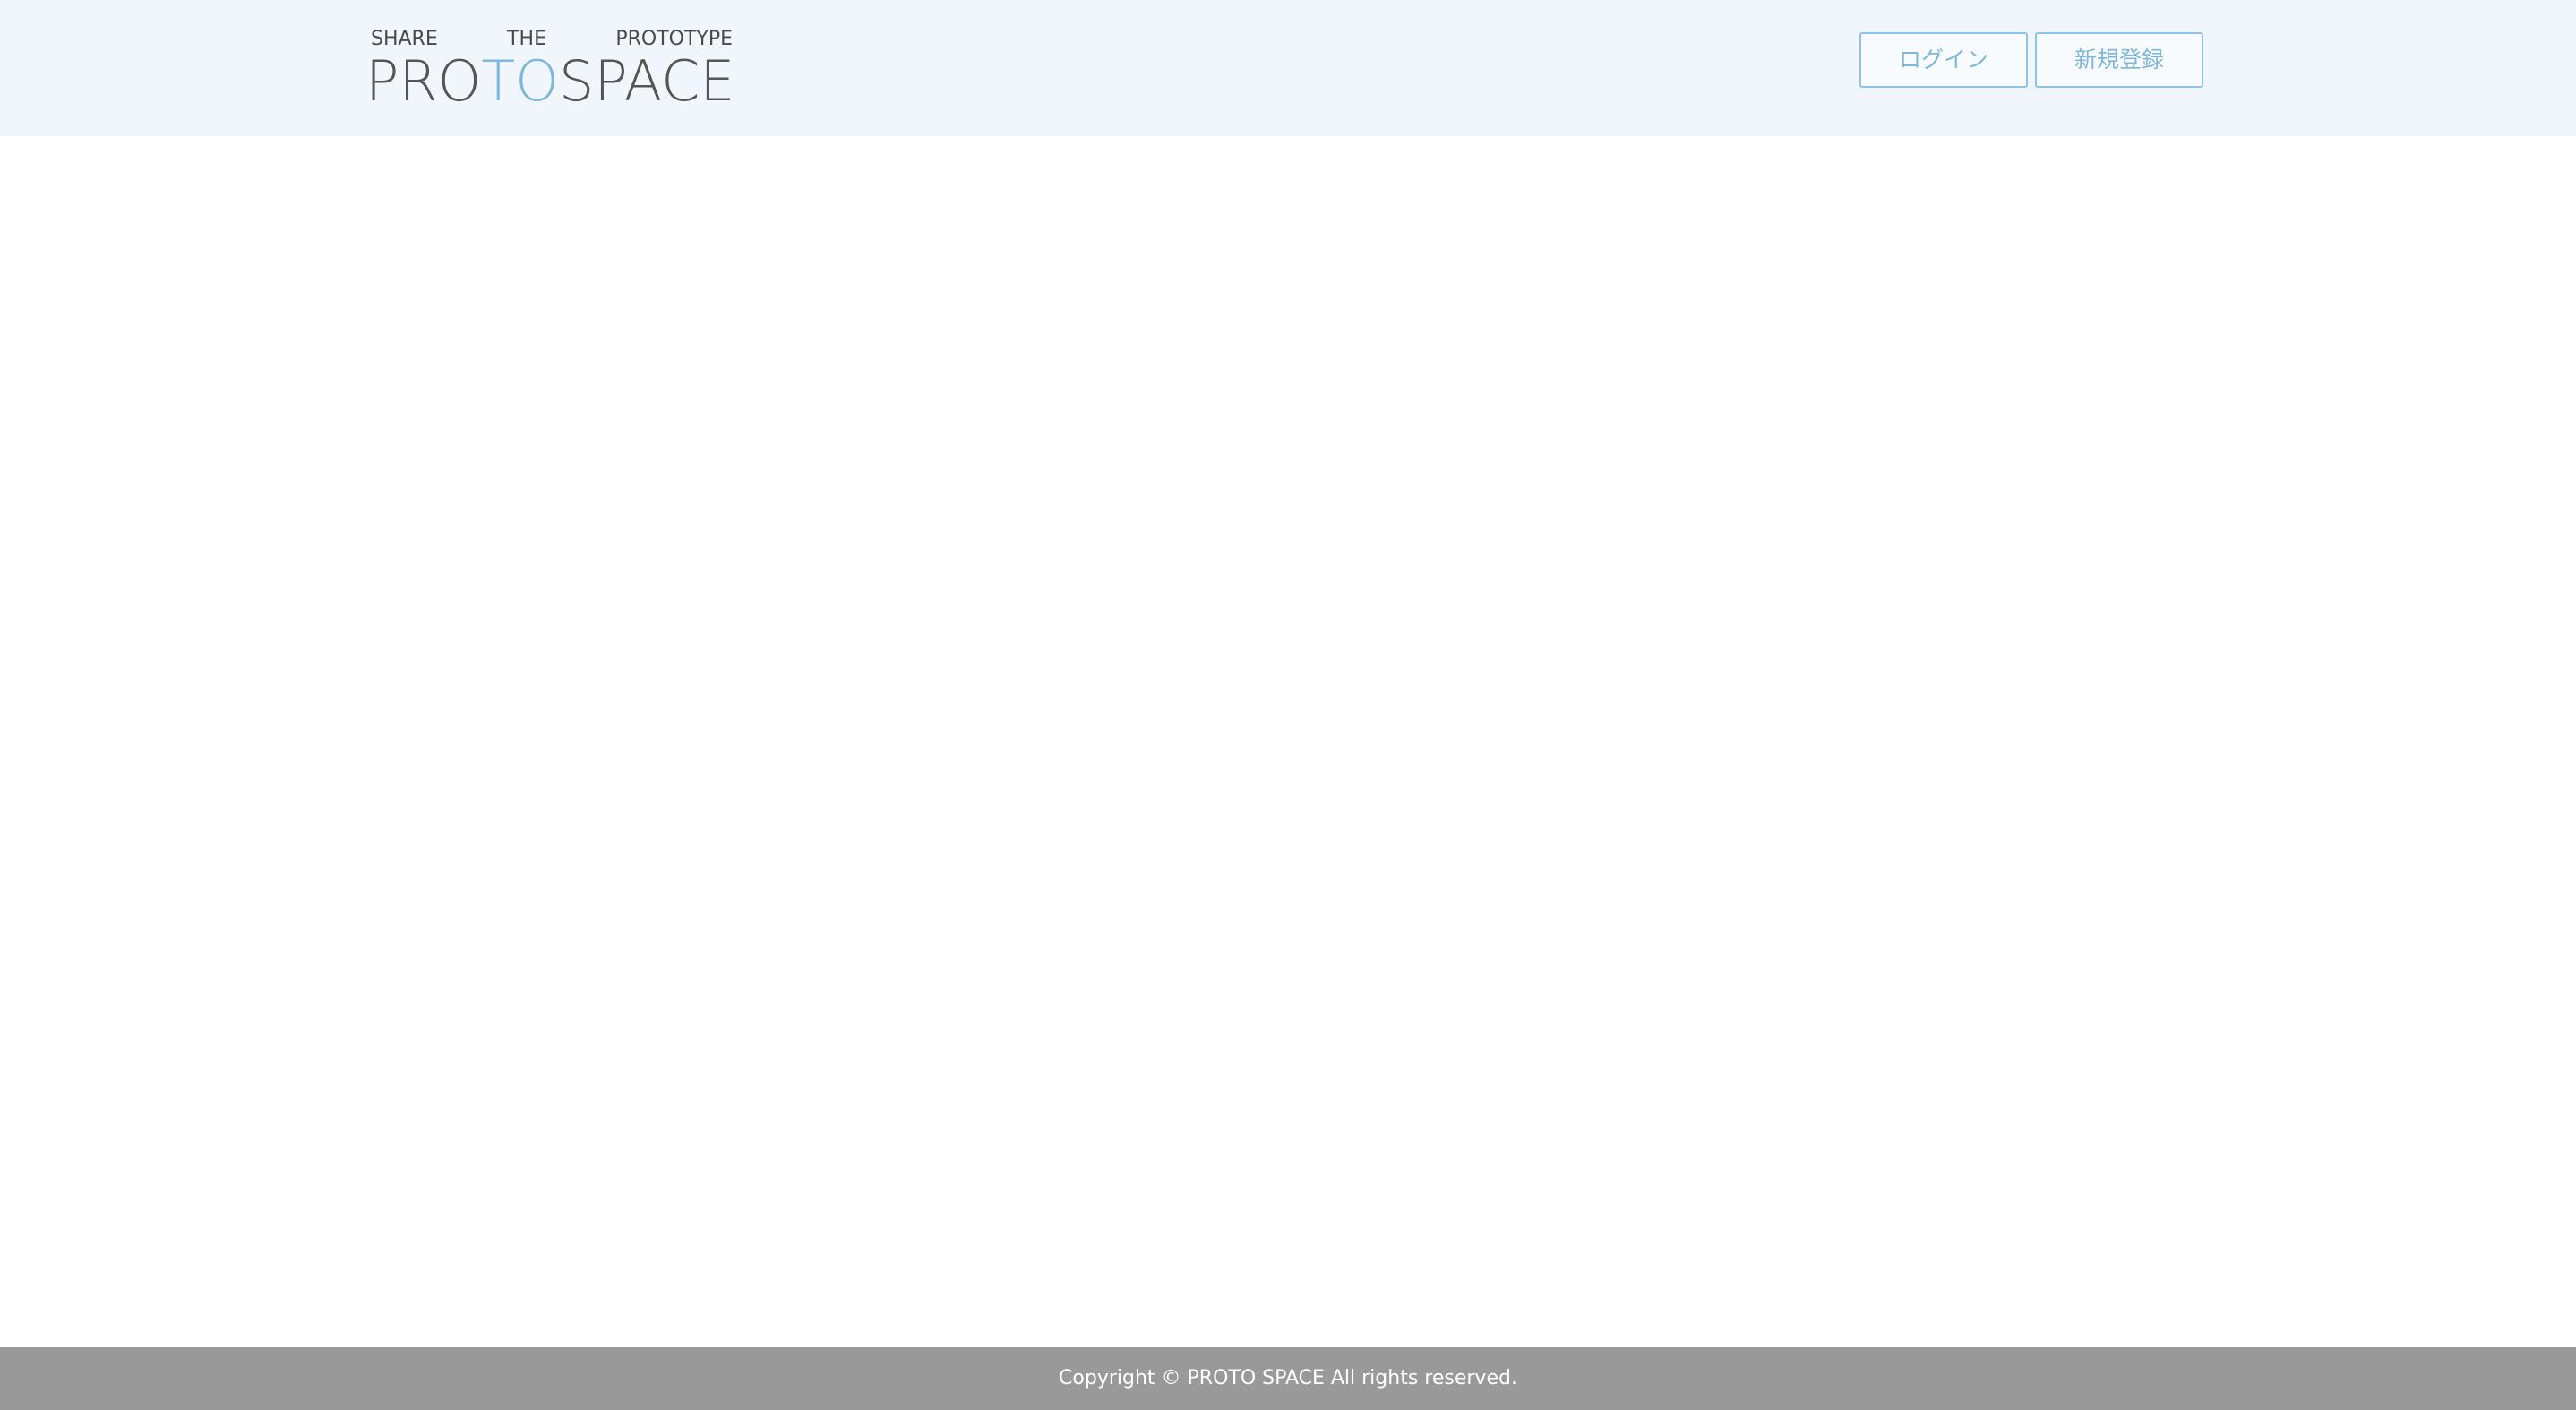 Image resolution: width=2576 pixels, height=1410 pixels. Describe the element at coordinates (1288, 68) in the screenshot. I see `site-header: SHARE THE PROTOTYPE PRO TO SPACE ログイン 新規登録` at that location.